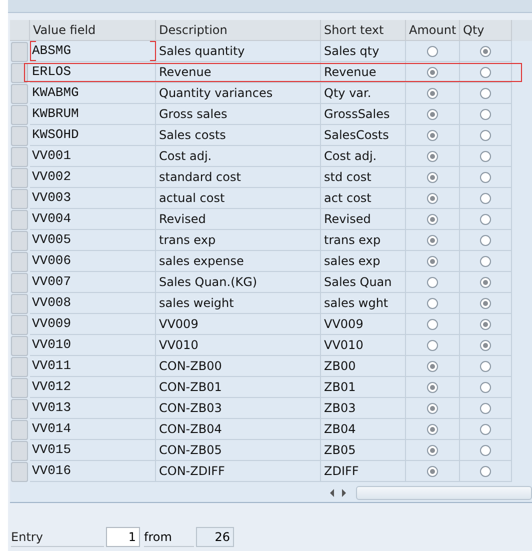  Describe the element at coordinates (238, 471) in the screenshot. I see `table-cell: CON-ZDIFF` at that location.